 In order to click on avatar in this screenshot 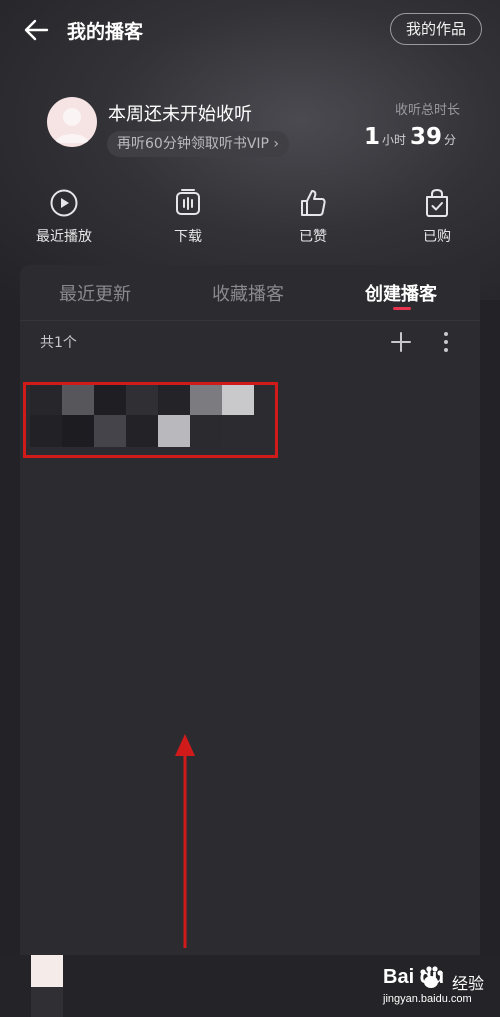, I will do `click(72, 122)`.